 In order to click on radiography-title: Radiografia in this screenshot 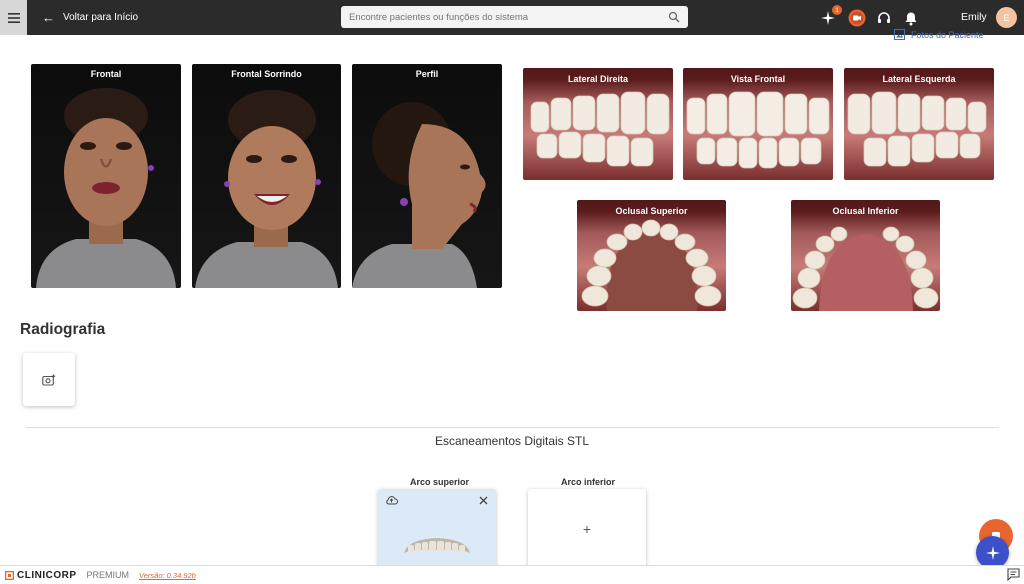, I will do `click(63, 329)`.